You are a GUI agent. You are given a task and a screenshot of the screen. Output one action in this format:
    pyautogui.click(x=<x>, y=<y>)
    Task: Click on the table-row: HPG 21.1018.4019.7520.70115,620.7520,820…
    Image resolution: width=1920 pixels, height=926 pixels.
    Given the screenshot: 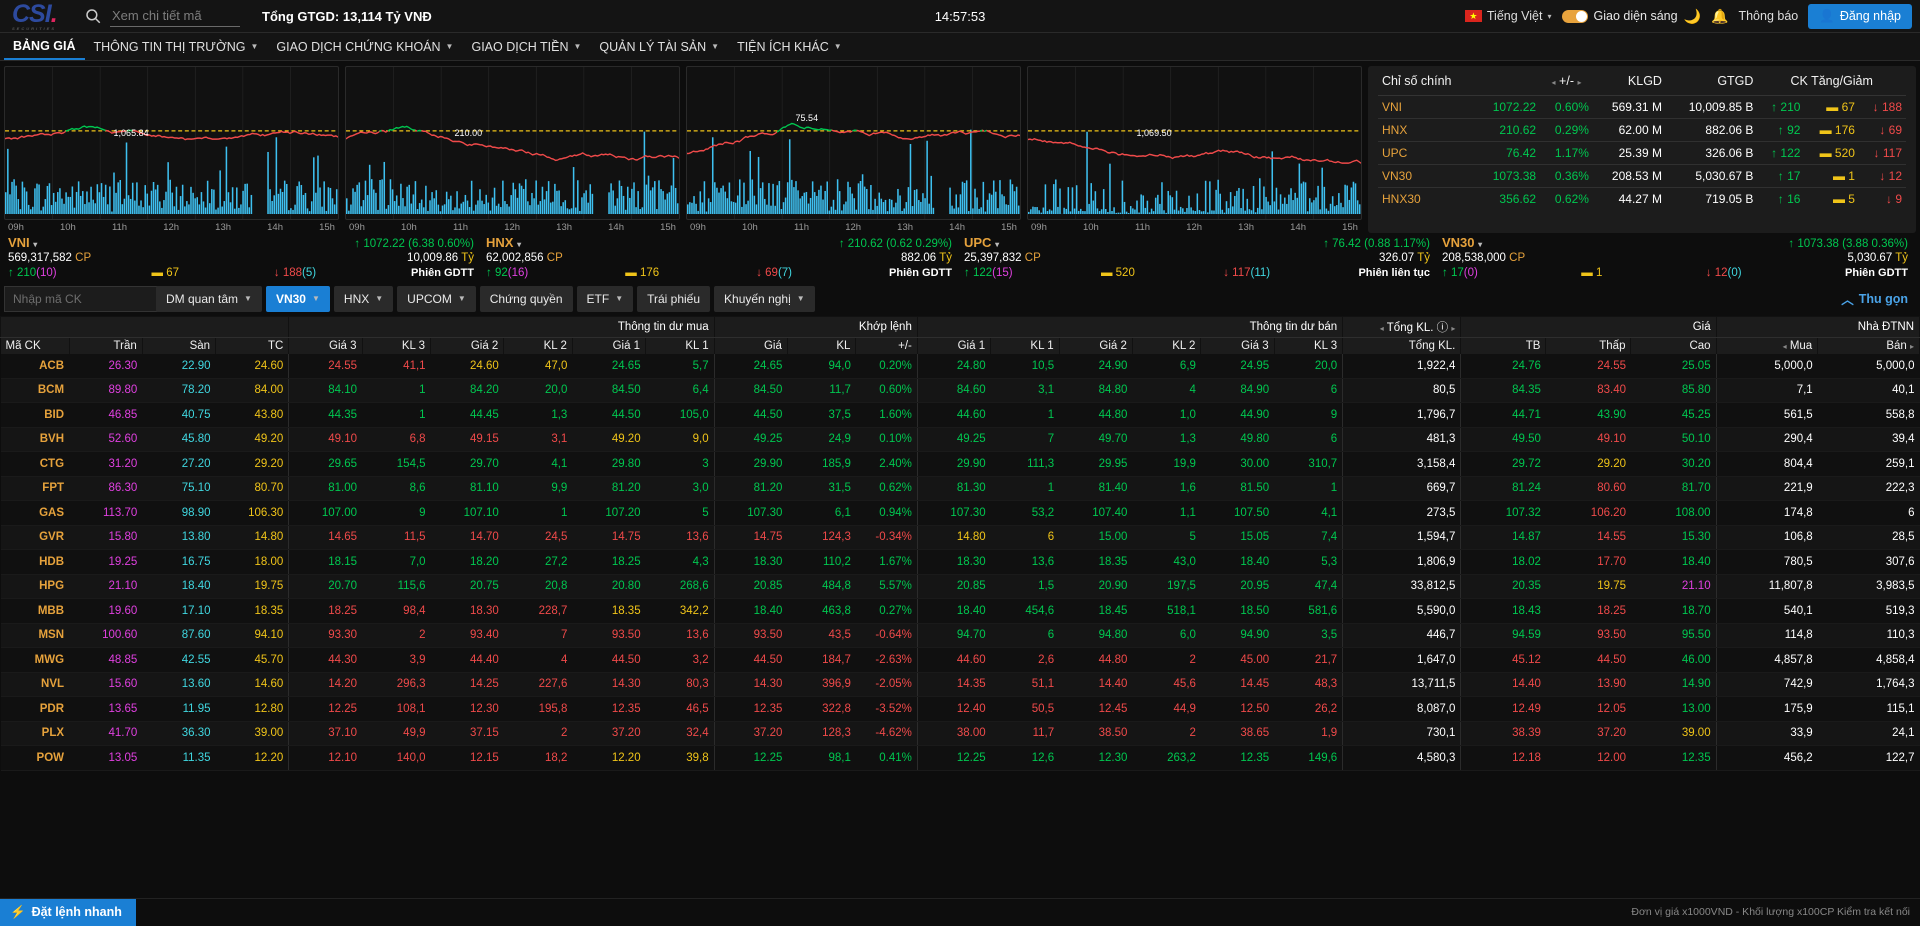 What is the action you would take?
    pyautogui.click(x=960, y=586)
    